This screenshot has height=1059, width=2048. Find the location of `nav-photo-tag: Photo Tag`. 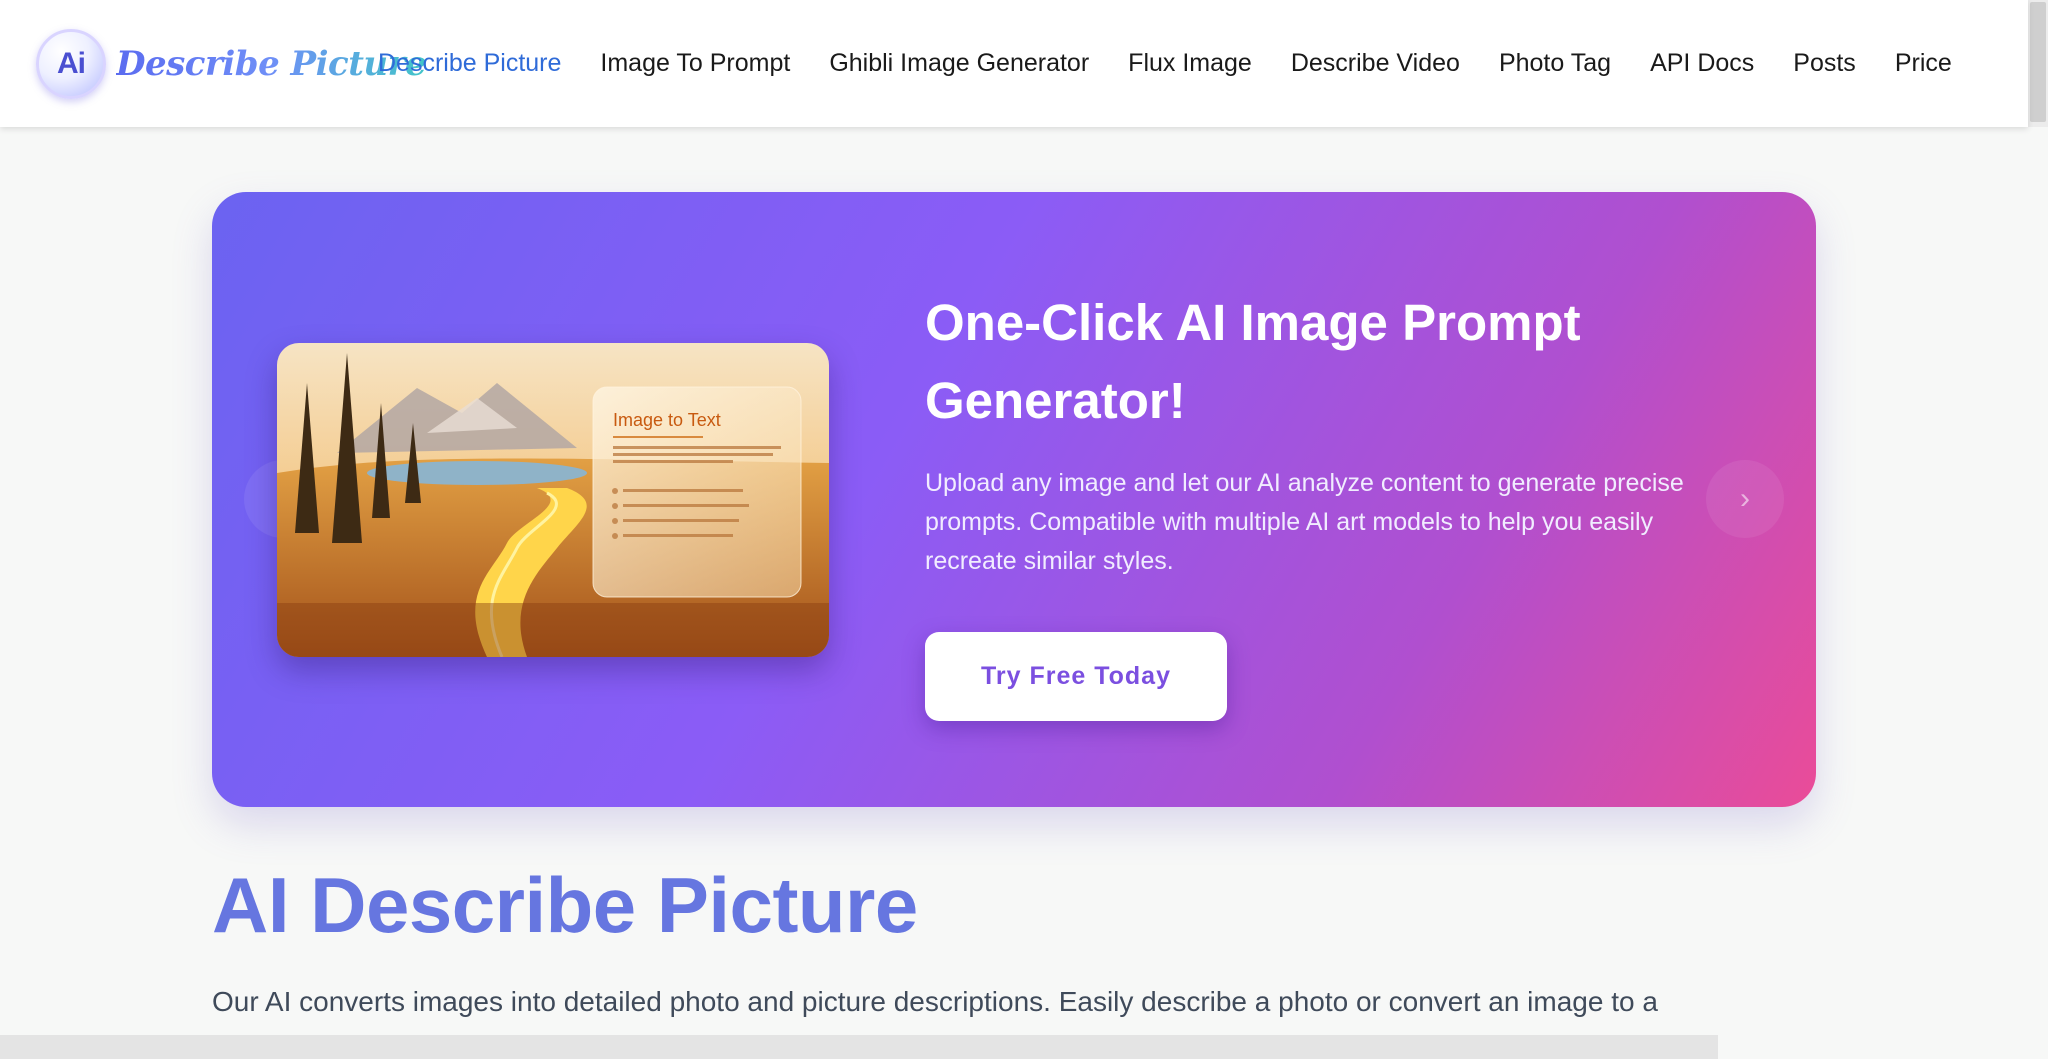

nav-photo-tag: Photo Tag is located at coordinates (1555, 63).